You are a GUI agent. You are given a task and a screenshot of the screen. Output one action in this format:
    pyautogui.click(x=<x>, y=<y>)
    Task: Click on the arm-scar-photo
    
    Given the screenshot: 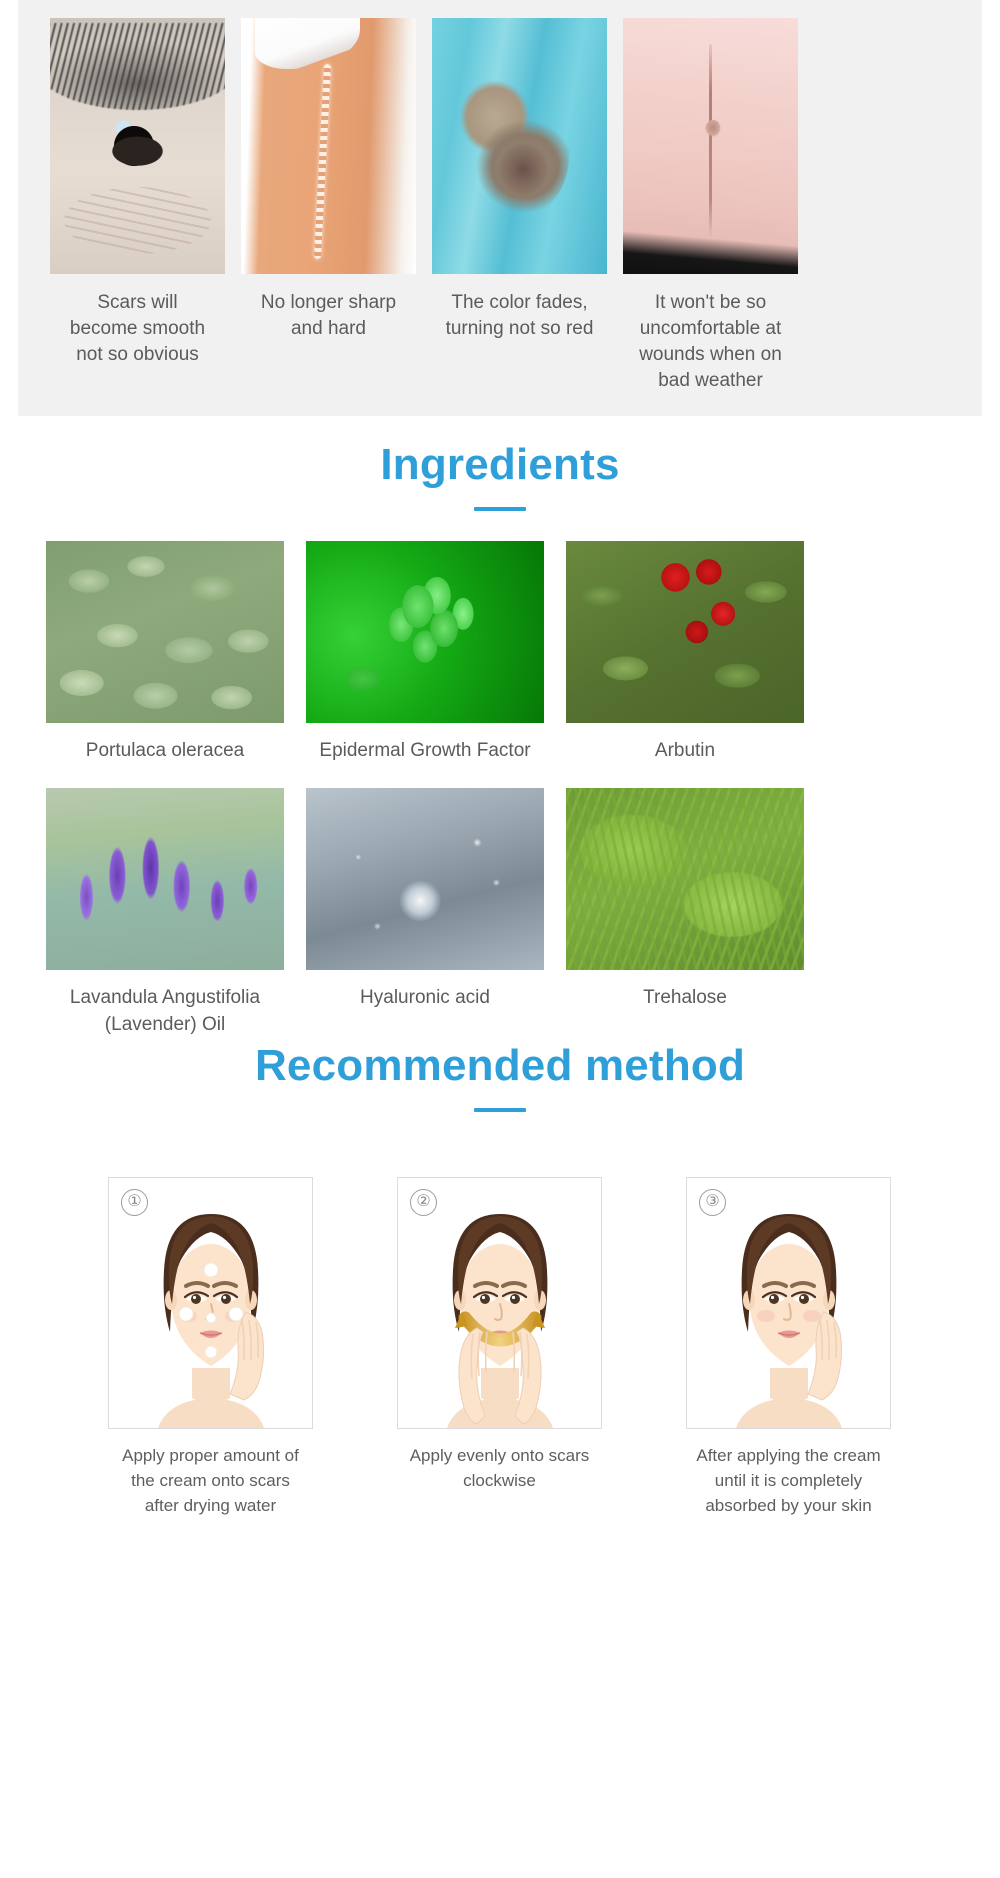 What is the action you would take?
    pyautogui.click(x=328, y=146)
    